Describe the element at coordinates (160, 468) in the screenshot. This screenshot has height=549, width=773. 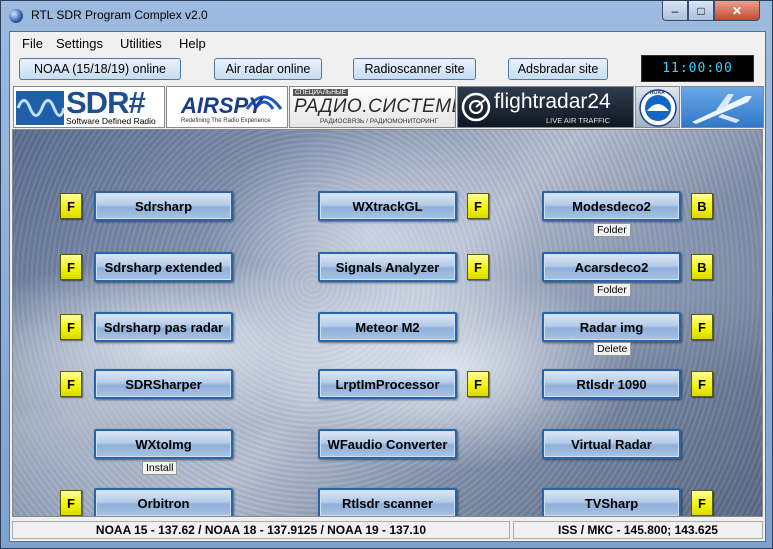
I see `wxtoimg-install-button: Install` at that location.